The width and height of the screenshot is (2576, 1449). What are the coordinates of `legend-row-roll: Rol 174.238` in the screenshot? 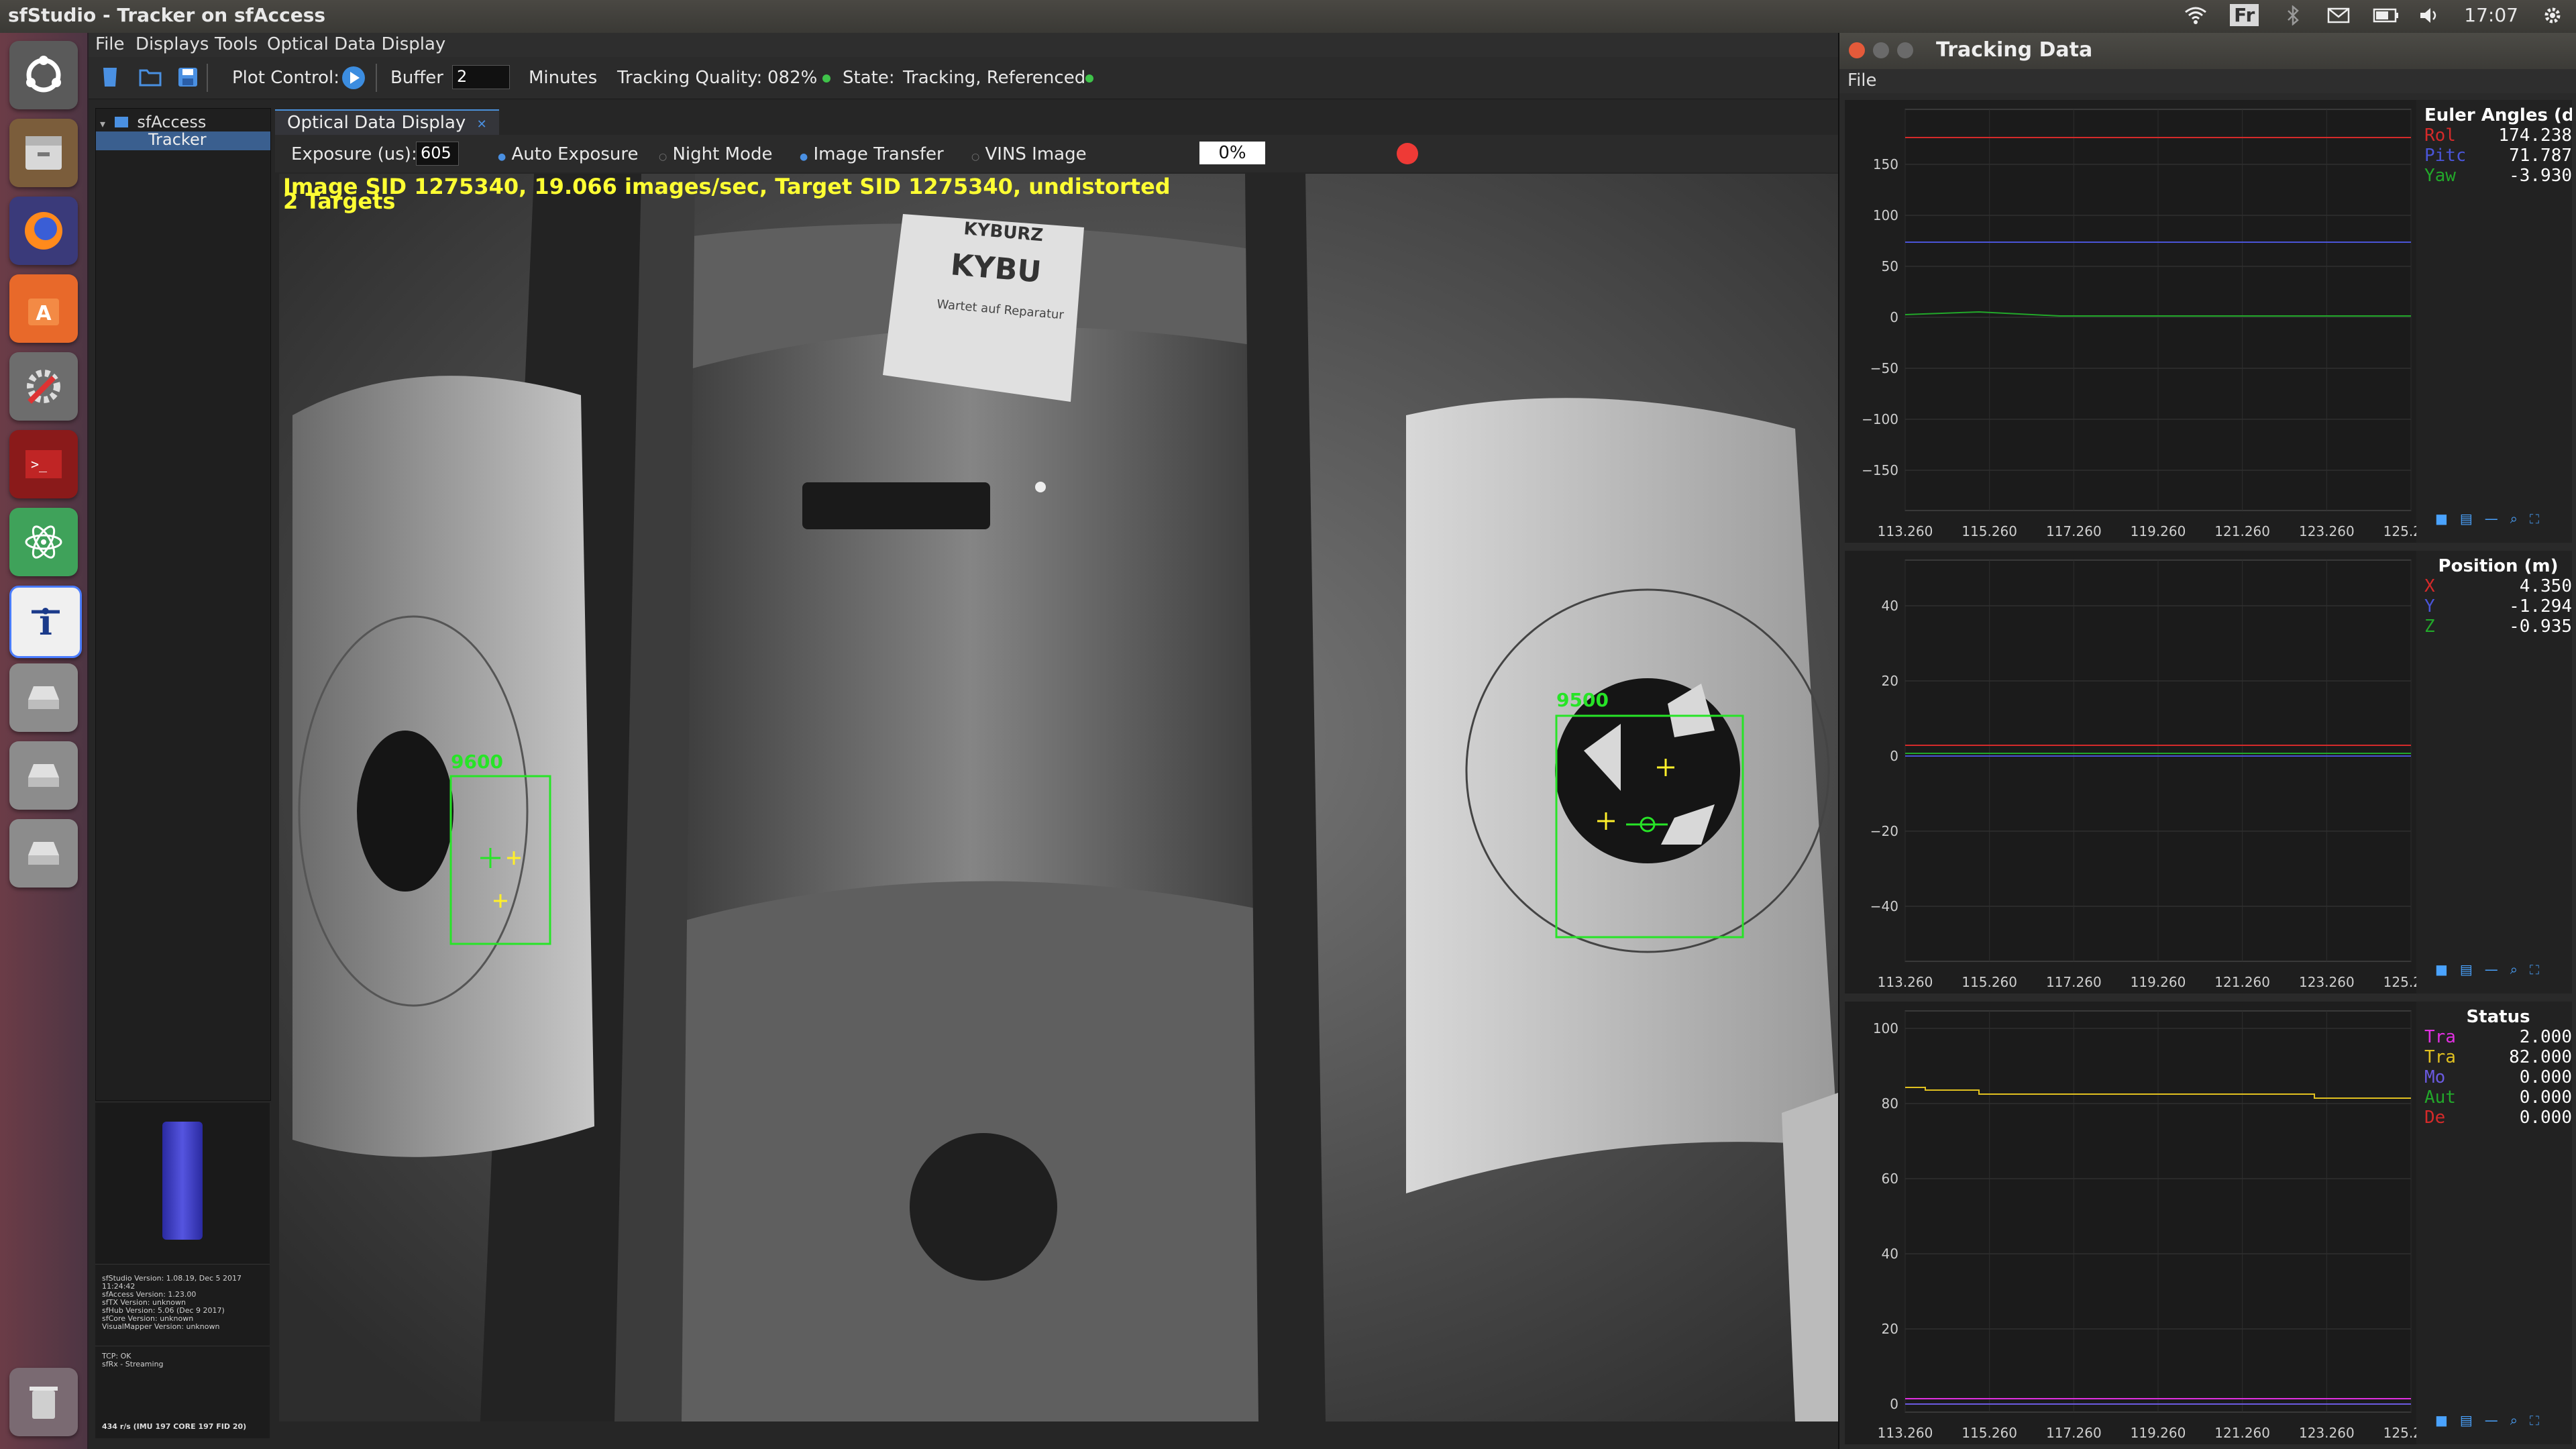 It's located at (2498, 135).